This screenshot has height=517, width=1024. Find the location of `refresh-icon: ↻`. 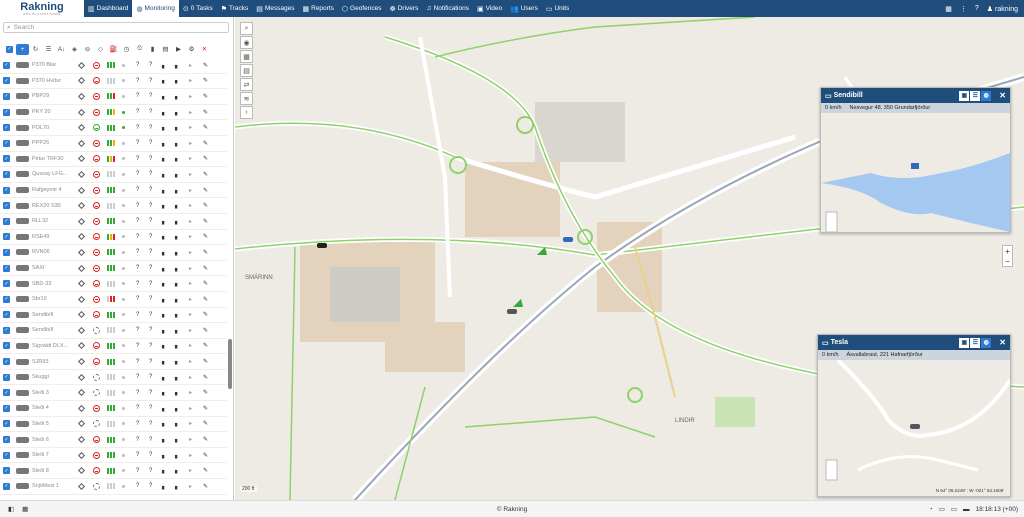

refresh-icon: ↻ is located at coordinates (35, 49).